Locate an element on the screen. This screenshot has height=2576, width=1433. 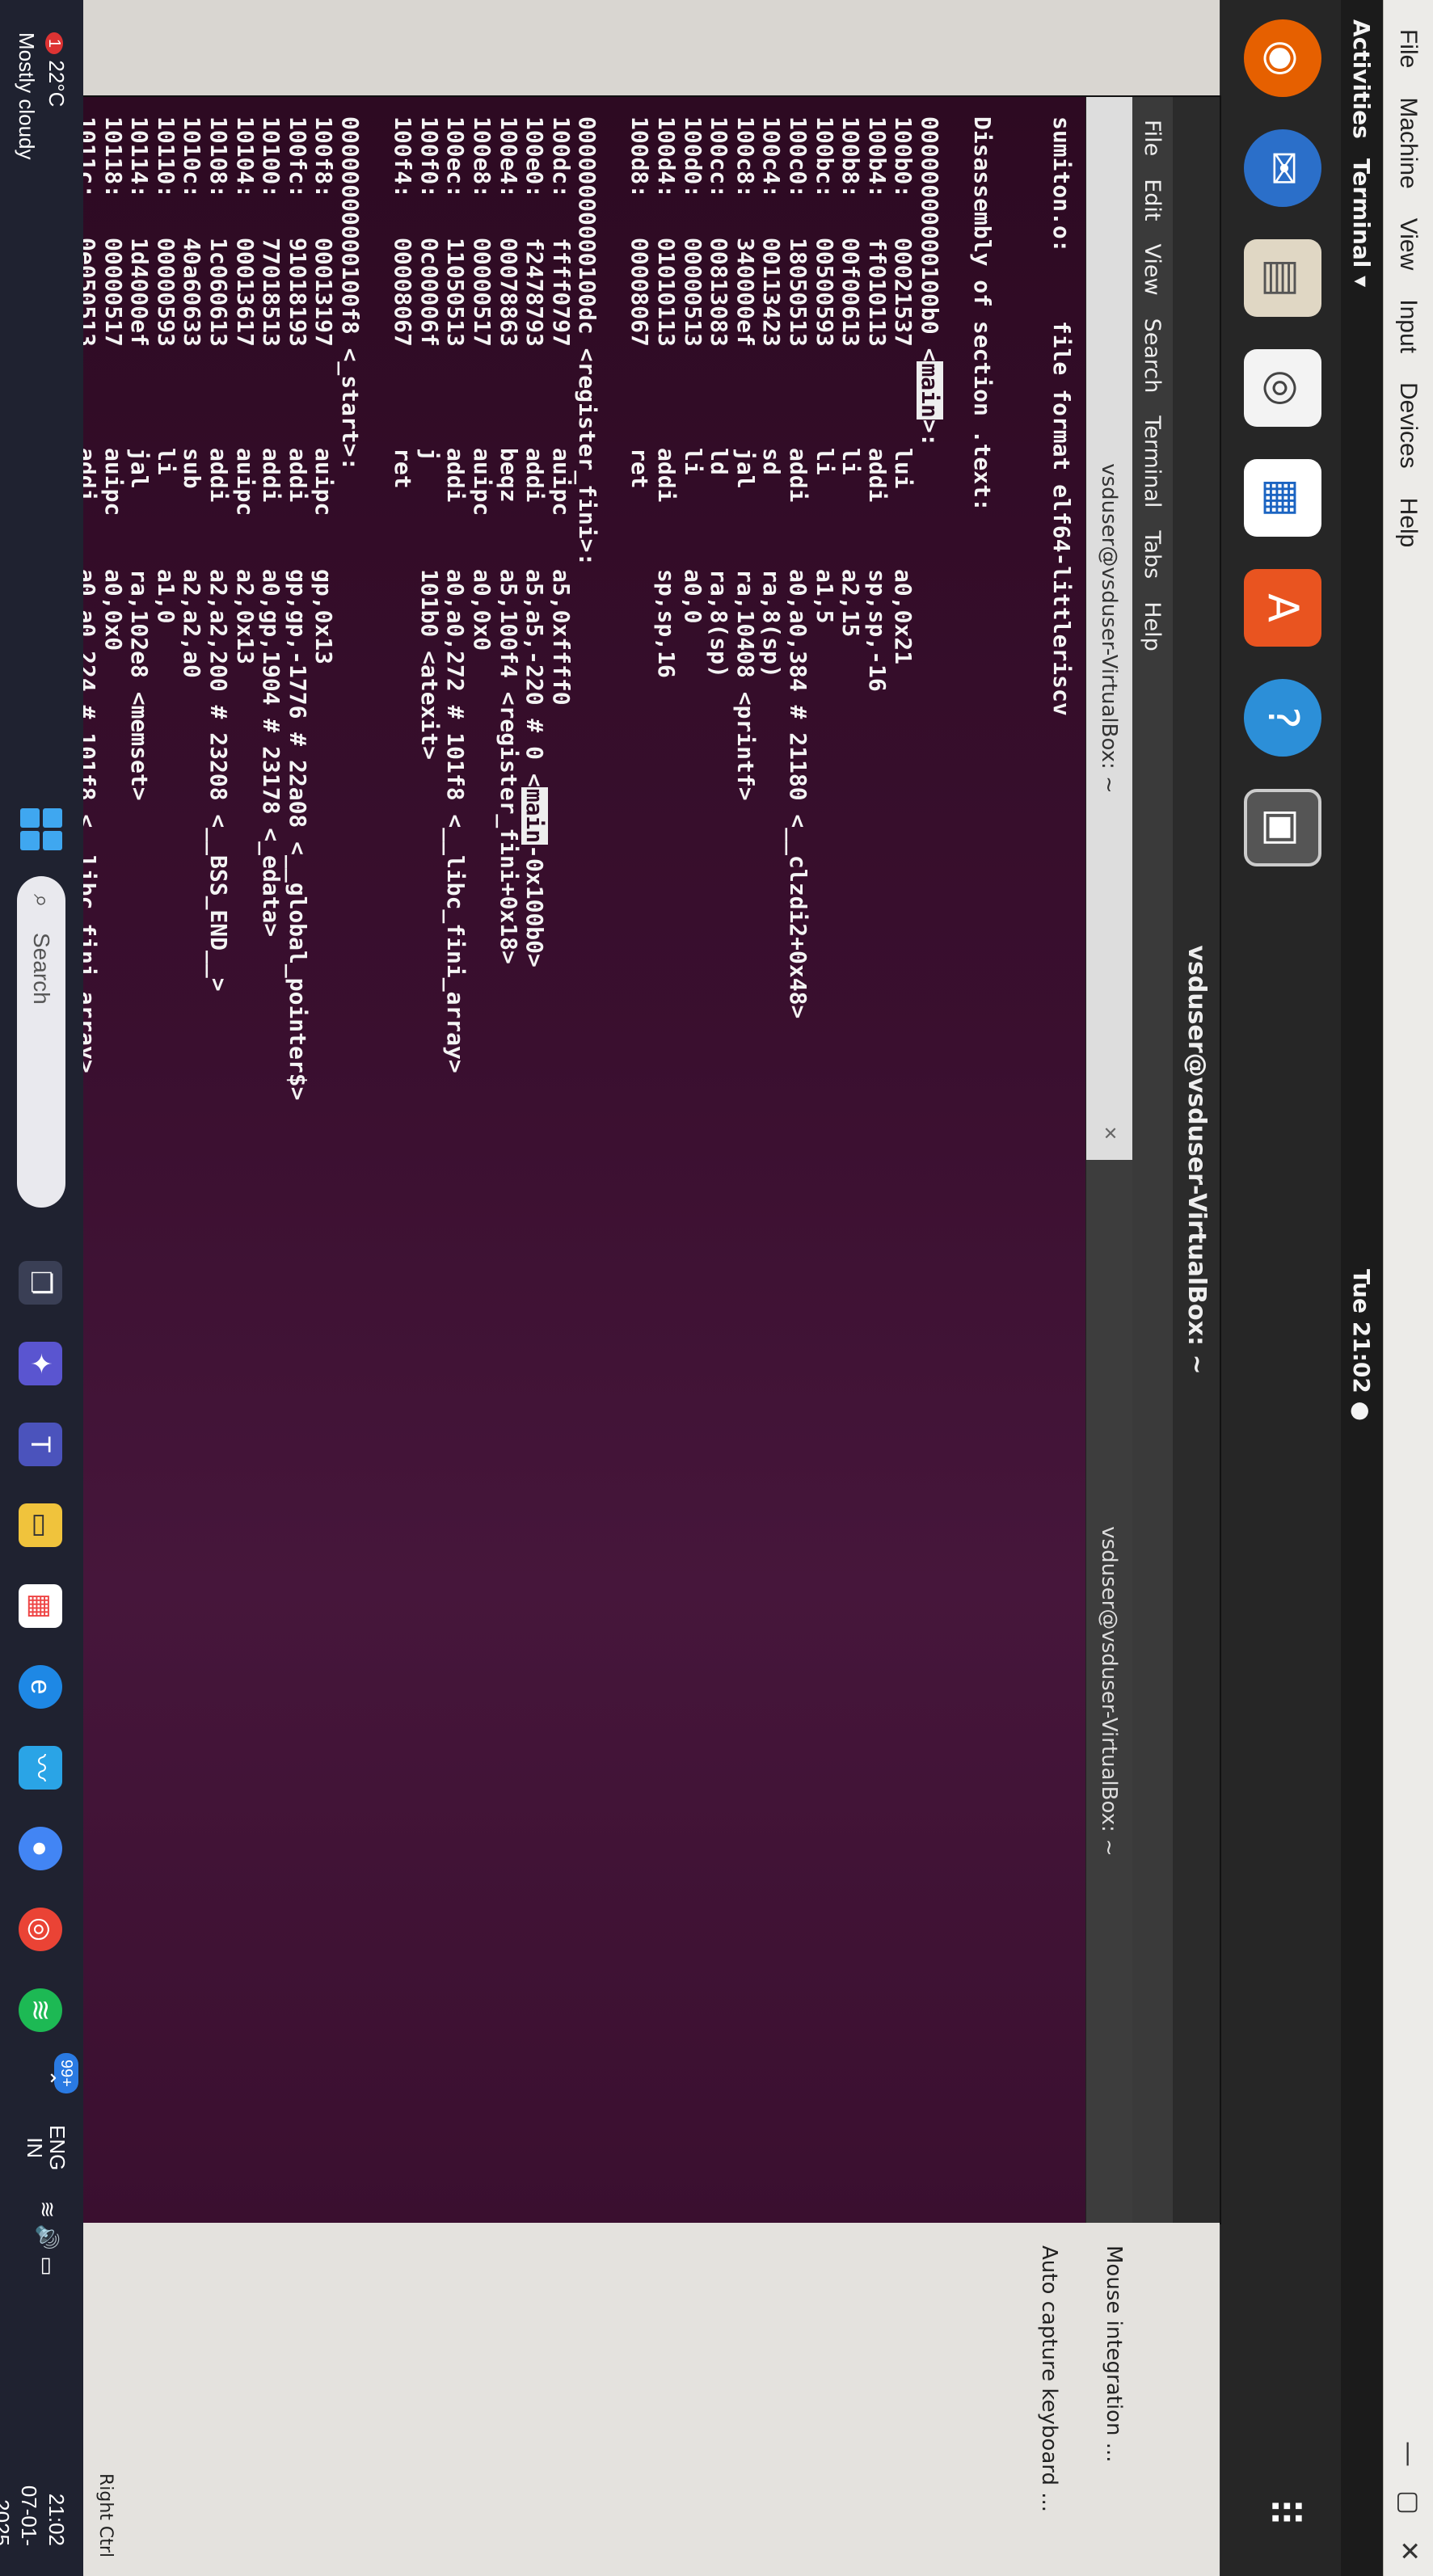
weather-alert-badge: 1 is located at coordinates (54, 43).